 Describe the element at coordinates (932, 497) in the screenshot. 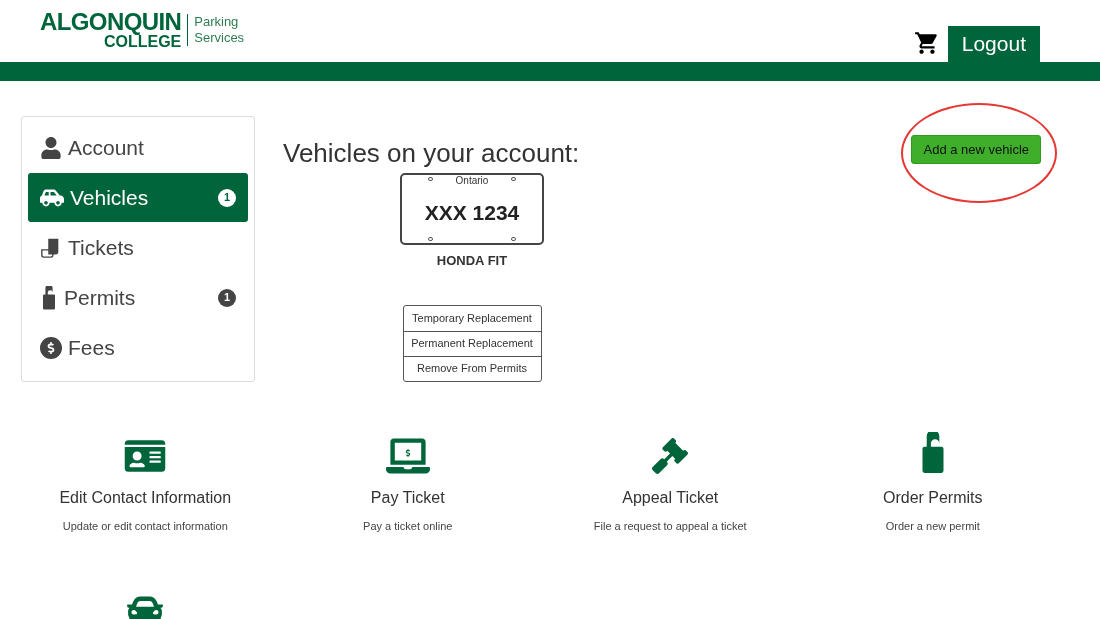

I see `tile-title: Order Permits` at that location.